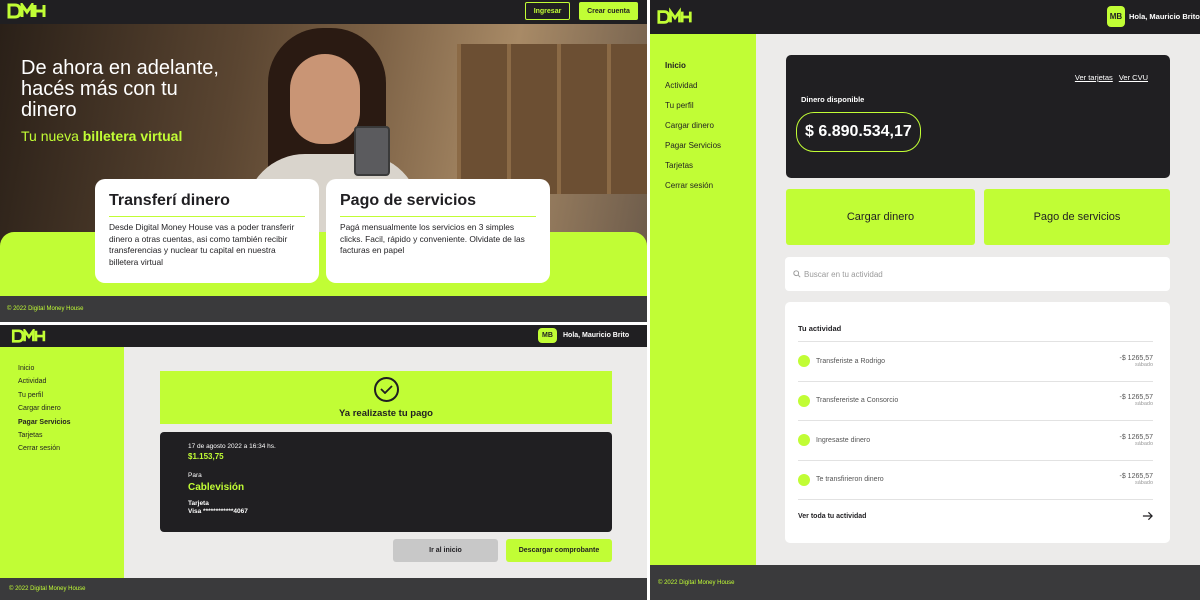  What do you see at coordinates (323, 309) in the screenshot?
I see `landing-footer: © 2022 Digital Money House` at bounding box center [323, 309].